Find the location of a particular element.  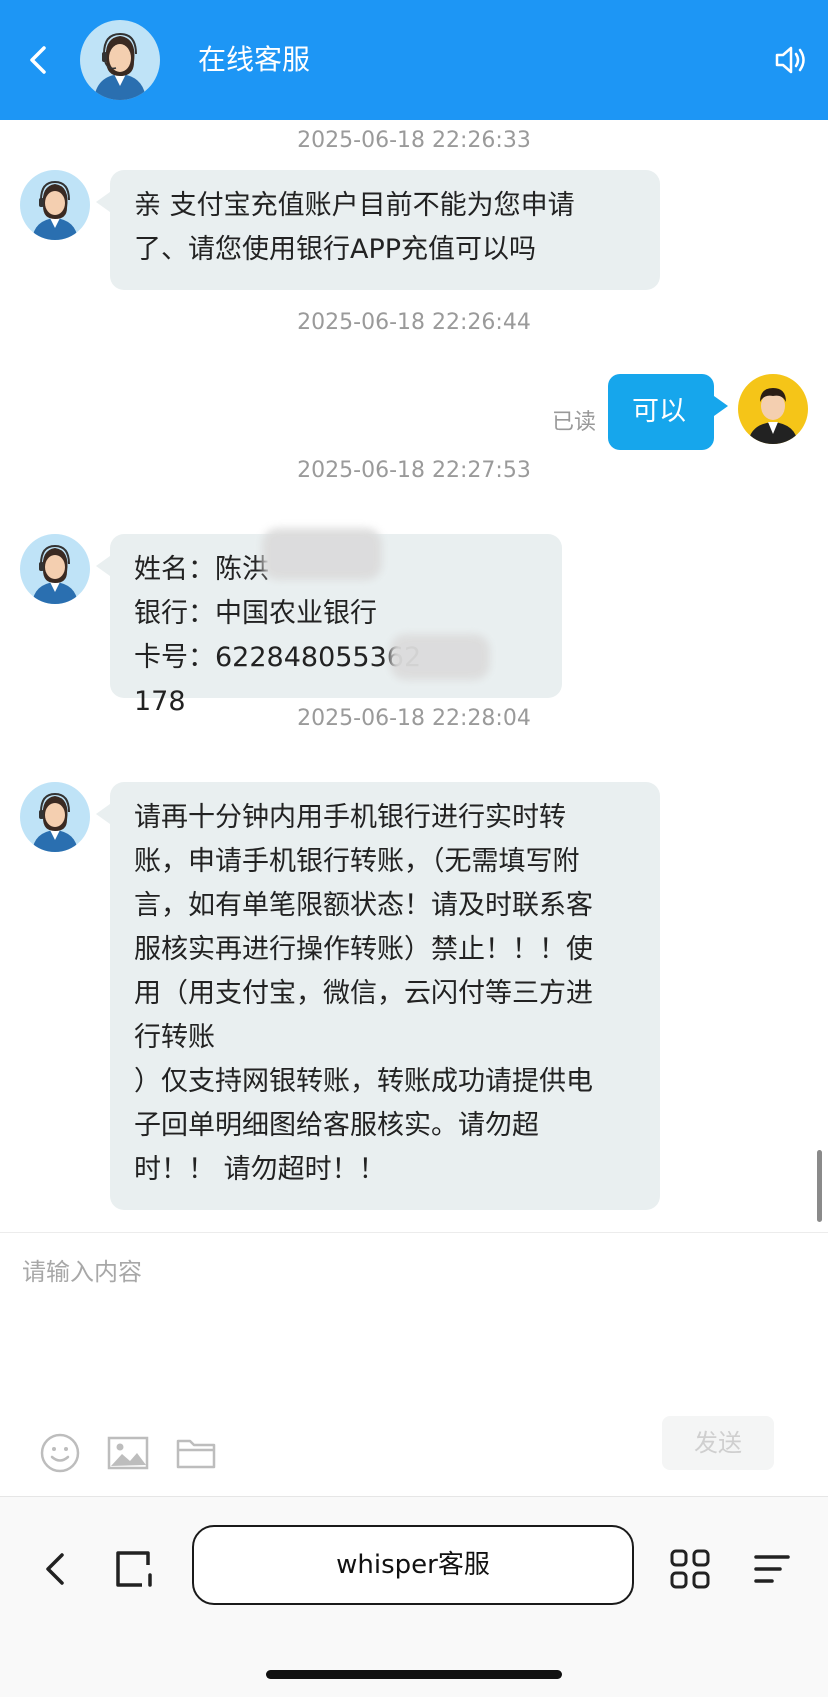

grid-menu-icon is located at coordinates (690, 1569).